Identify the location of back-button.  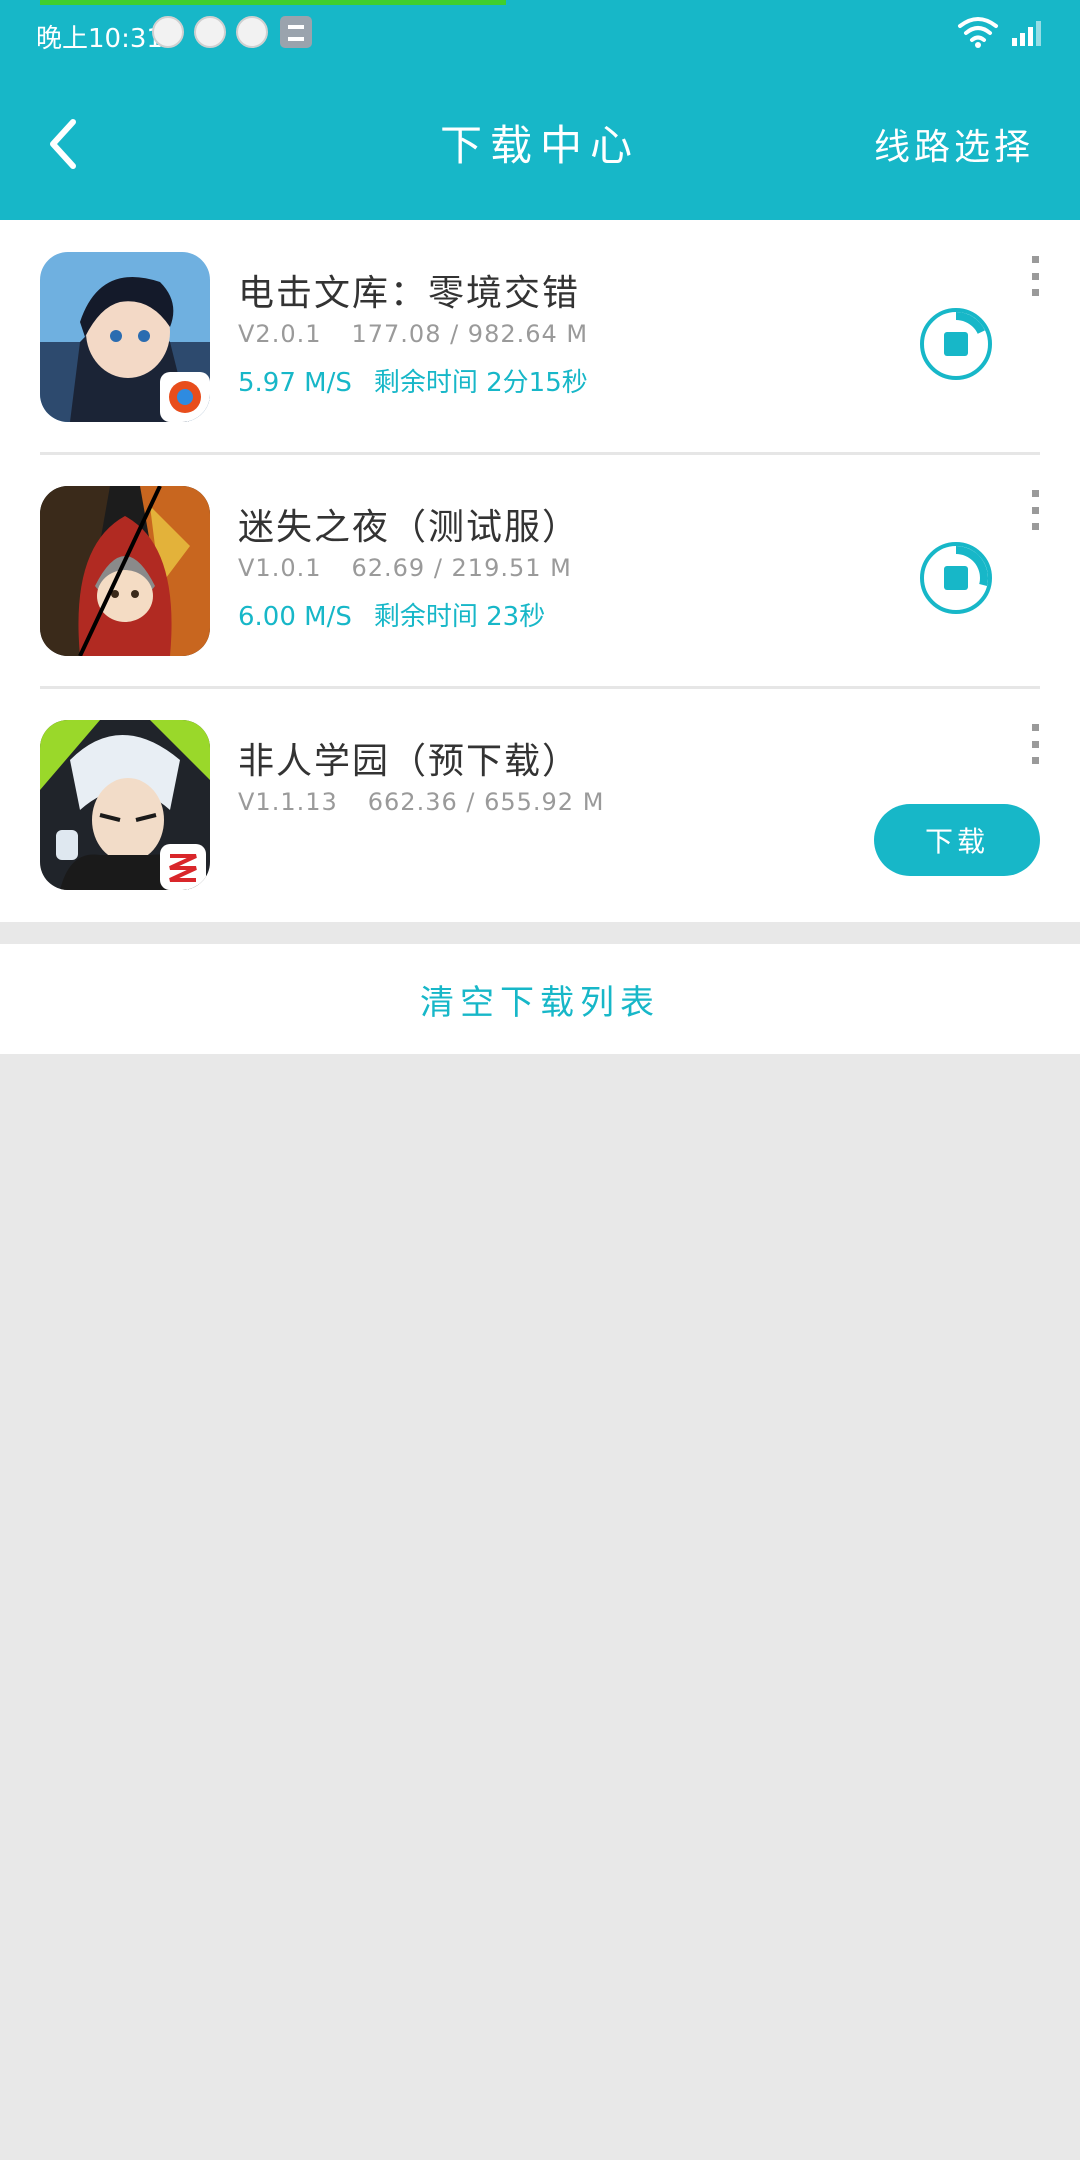
(62, 144).